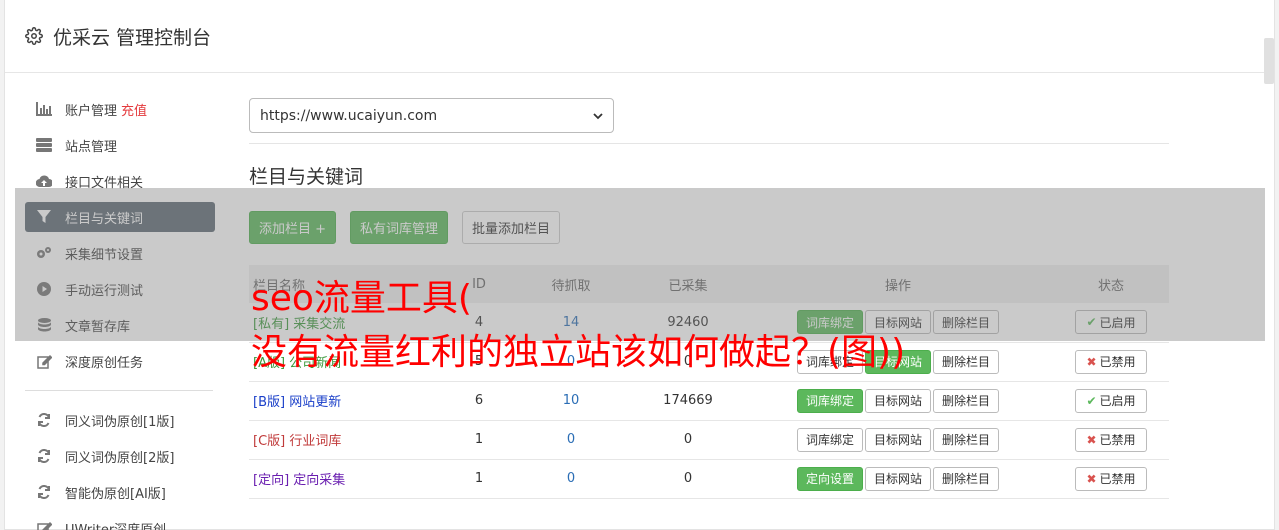  I want to click on recharge-link: 充值, so click(134, 109).